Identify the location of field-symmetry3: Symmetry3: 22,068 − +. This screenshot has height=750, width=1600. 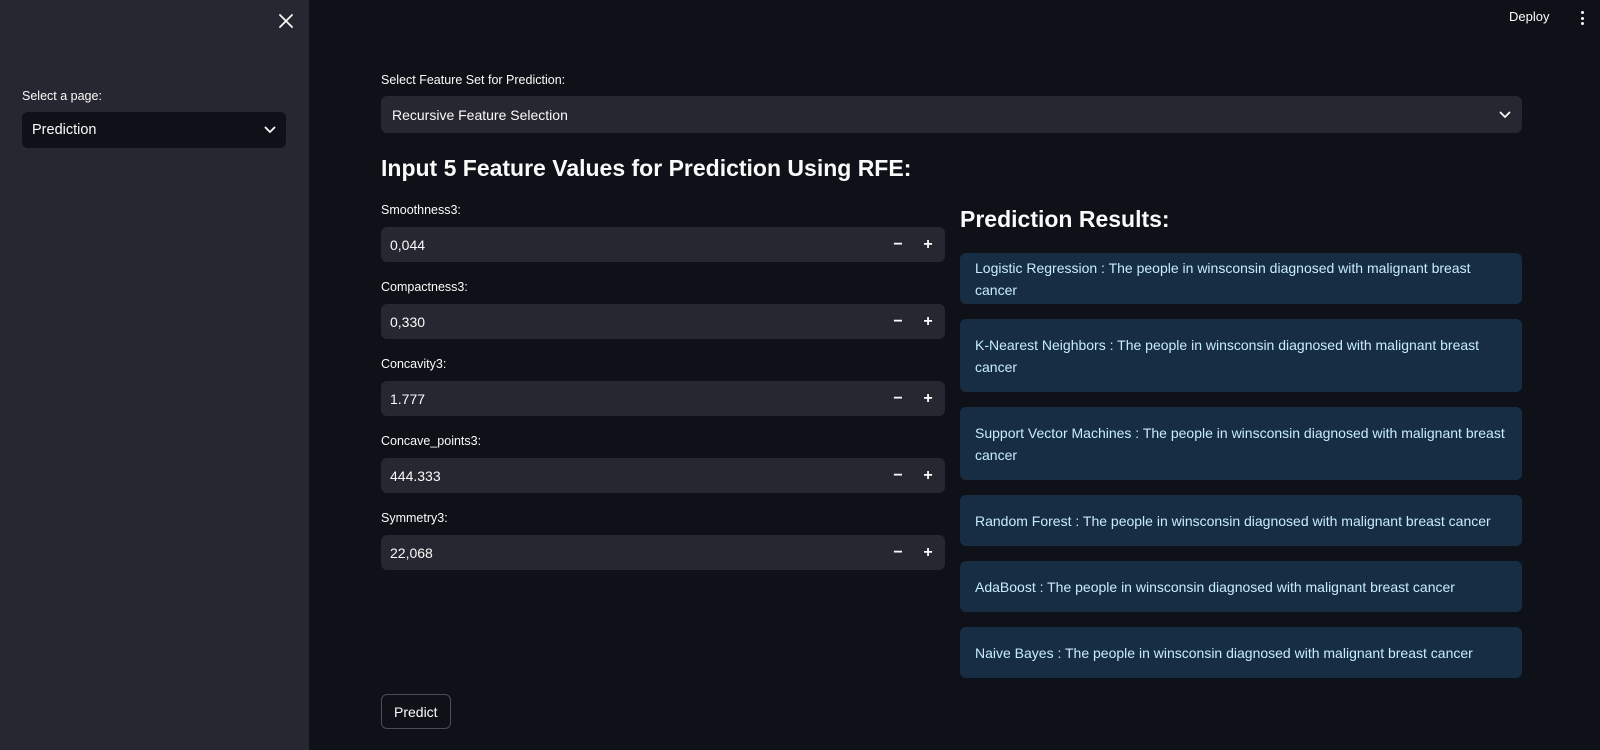
(663, 549).